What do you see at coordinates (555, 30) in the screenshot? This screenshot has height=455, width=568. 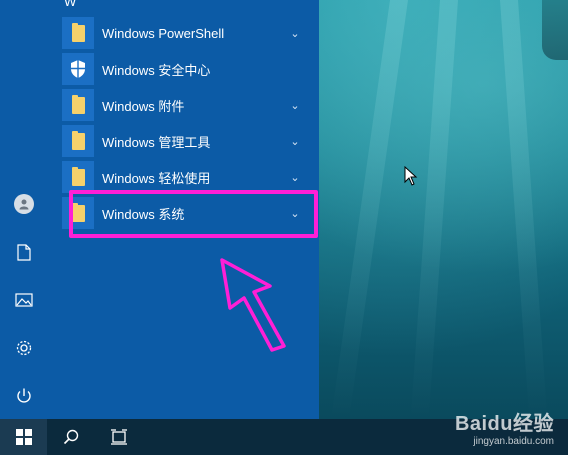 I see `diver-silhouette` at bounding box center [555, 30].